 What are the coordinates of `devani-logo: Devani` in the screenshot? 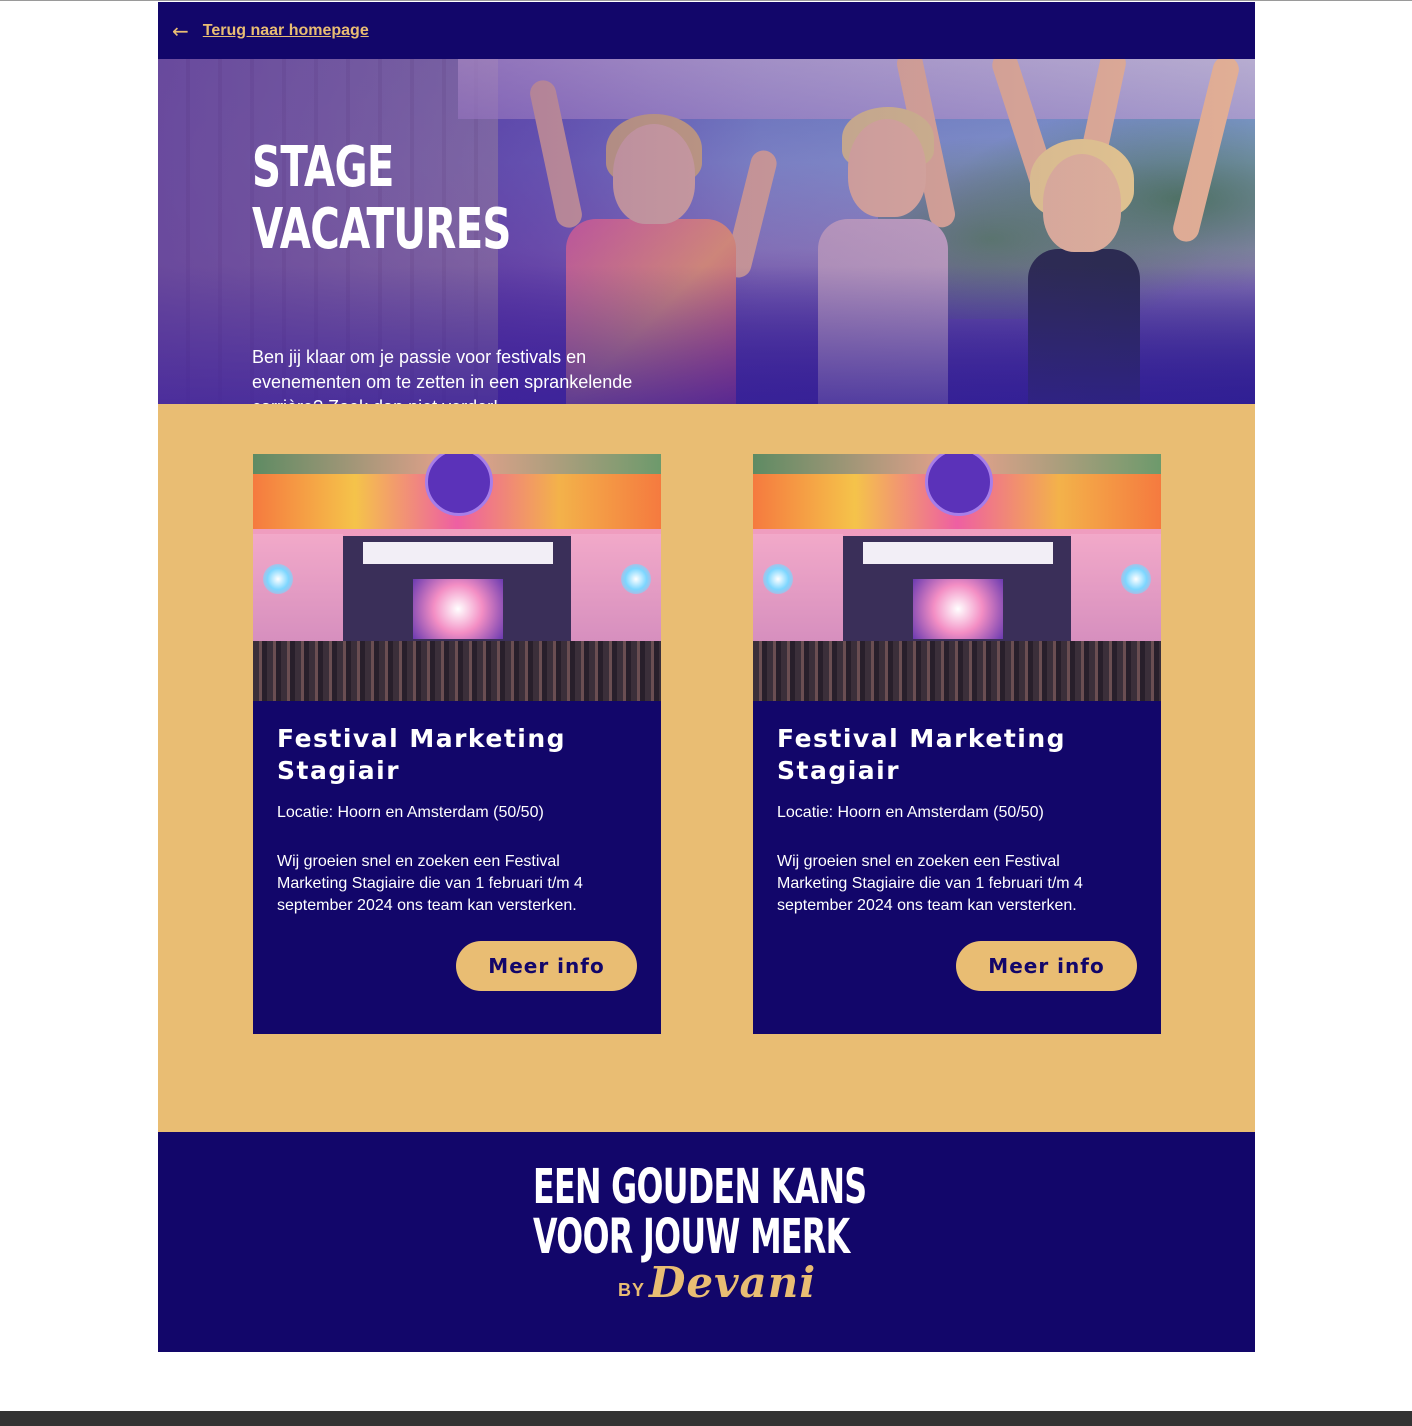 It's located at (733, 1282).